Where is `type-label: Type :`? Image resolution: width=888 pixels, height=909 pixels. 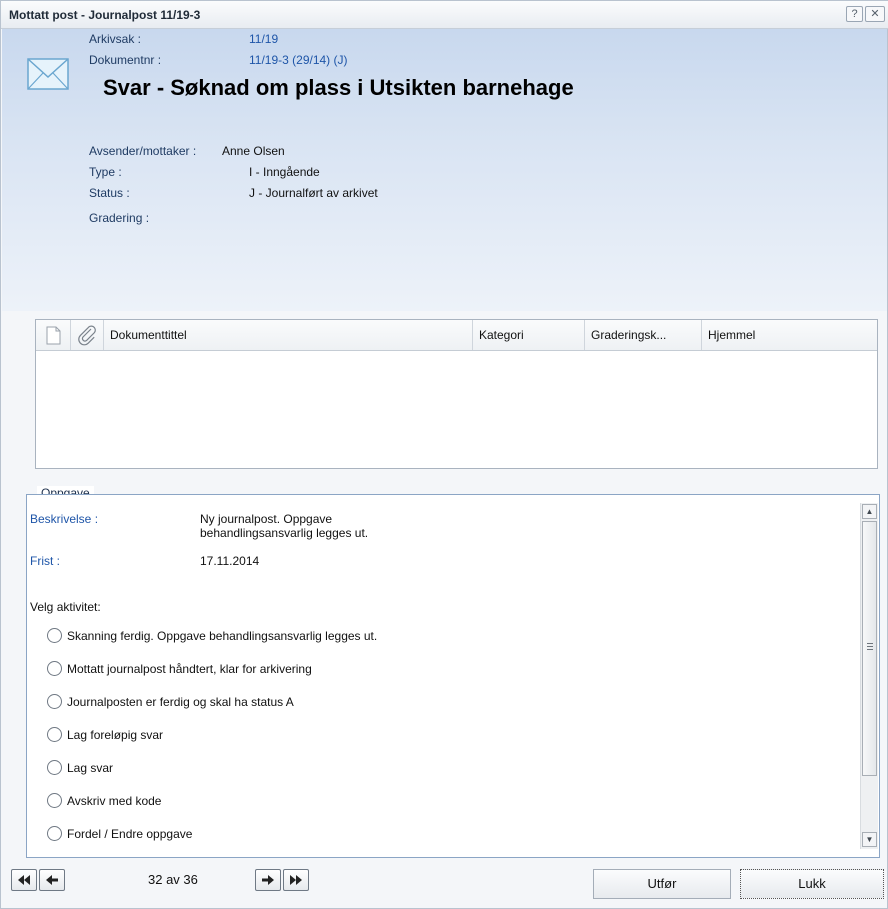
type-label: Type : is located at coordinates (105, 172).